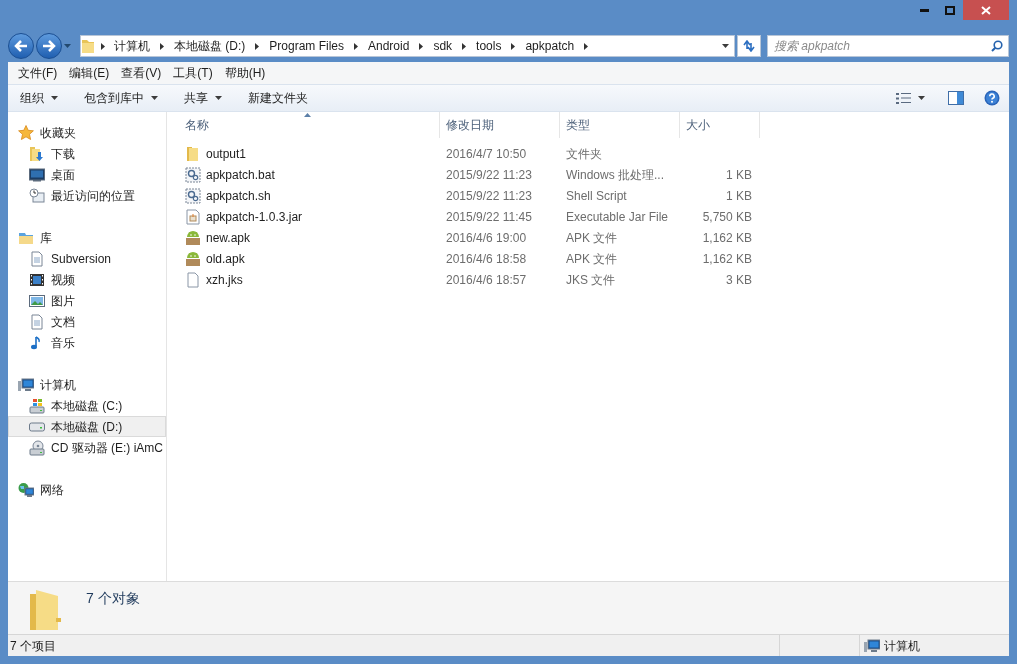 This screenshot has width=1017, height=664. I want to click on recent-places-icon, so click(37, 195).